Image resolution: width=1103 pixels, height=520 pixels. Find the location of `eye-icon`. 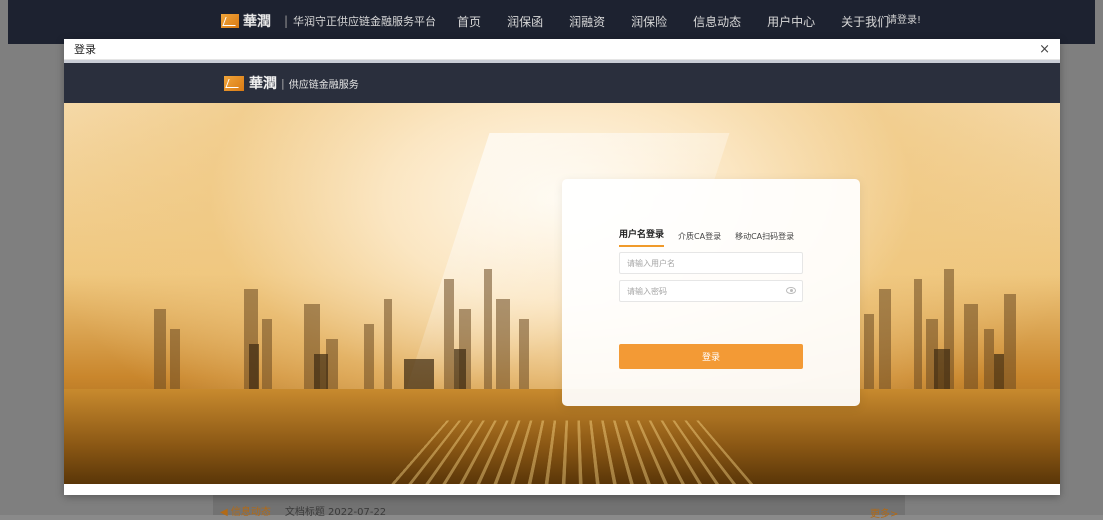

eye-icon is located at coordinates (791, 290).